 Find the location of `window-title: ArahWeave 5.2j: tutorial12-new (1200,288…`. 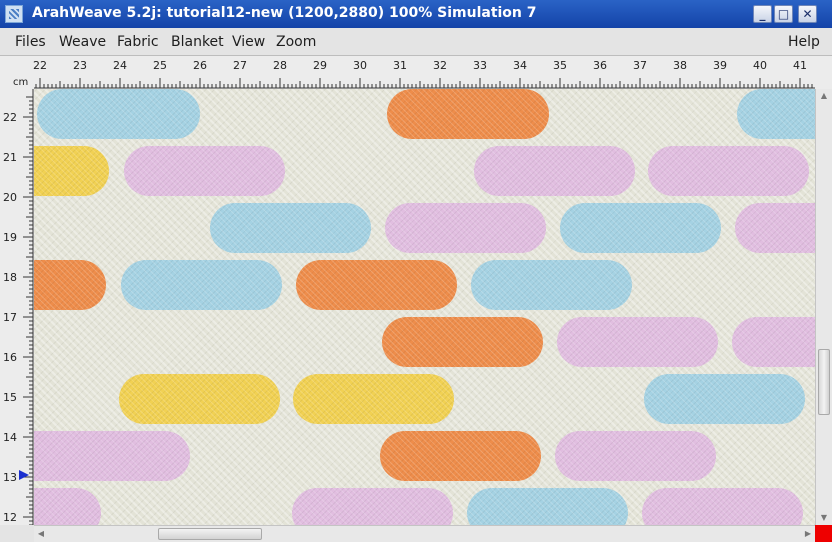

window-title: ArahWeave 5.2j: tutorial12-new (1200,288… is located at coordinates (284, 13).